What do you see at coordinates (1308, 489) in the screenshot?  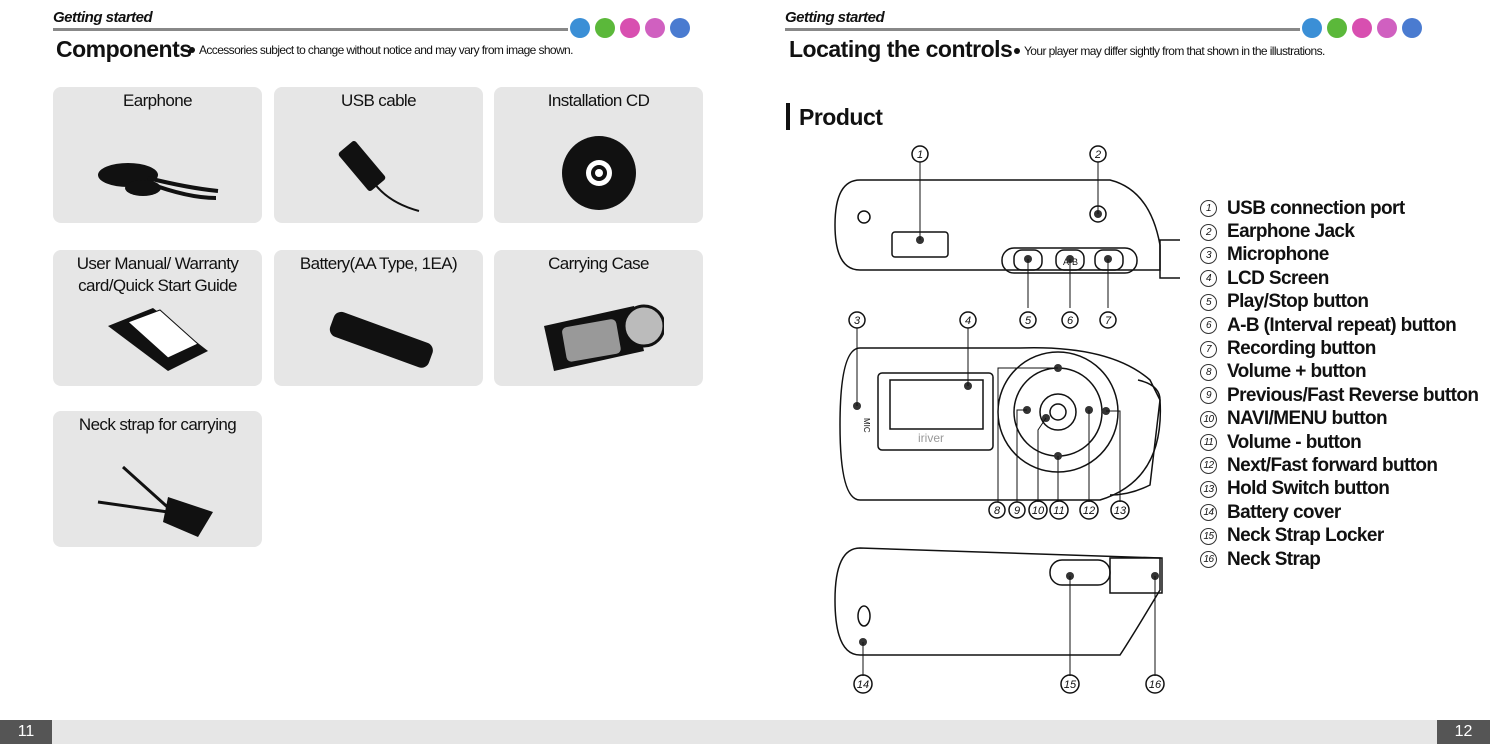 I see `control-label: Hold Switch button` at bounding box center [1308, 489].